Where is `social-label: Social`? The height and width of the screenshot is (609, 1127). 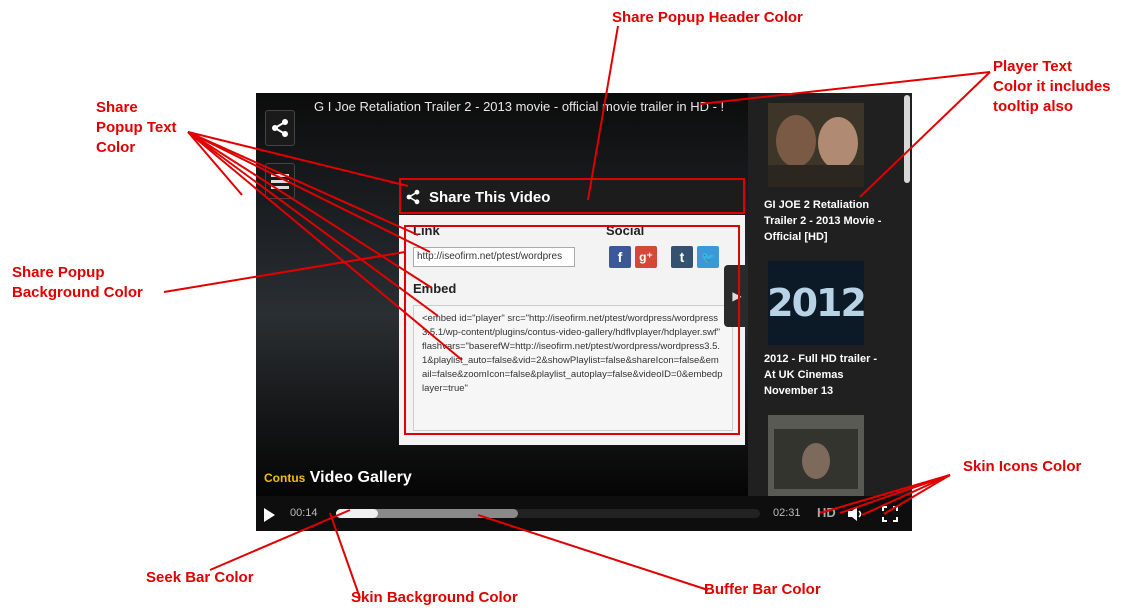 social-label: Social is located at coordinates (625, 230).